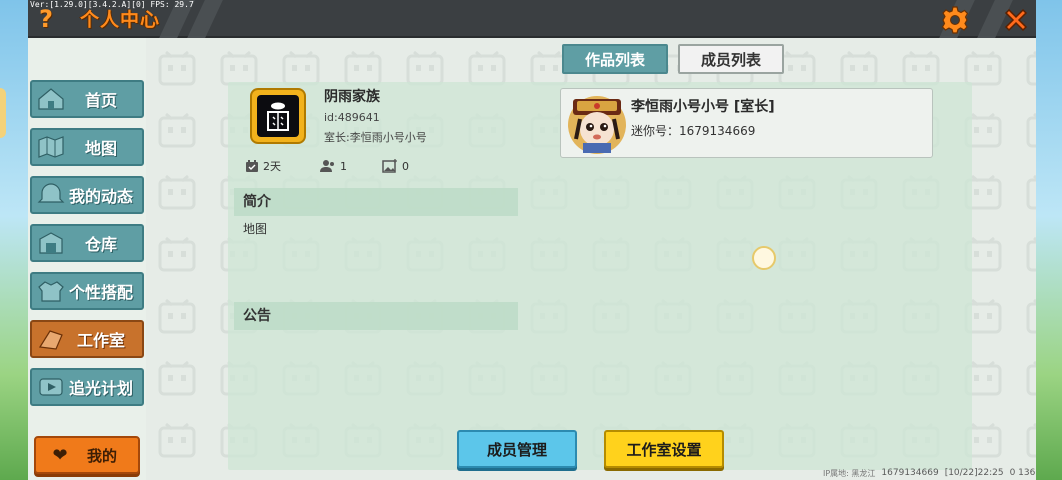  I want to click on stat-days-value: 2天, so click(272, 166).